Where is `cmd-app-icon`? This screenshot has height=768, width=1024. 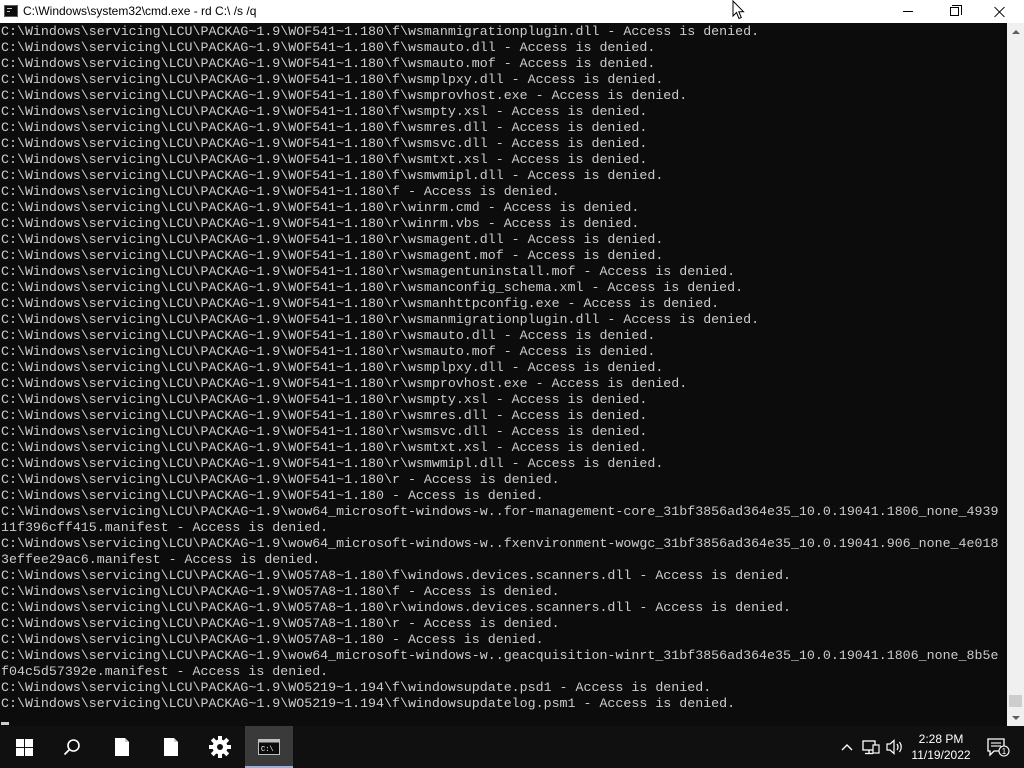
cmd-app-icon is located at coordinates (11, 11).